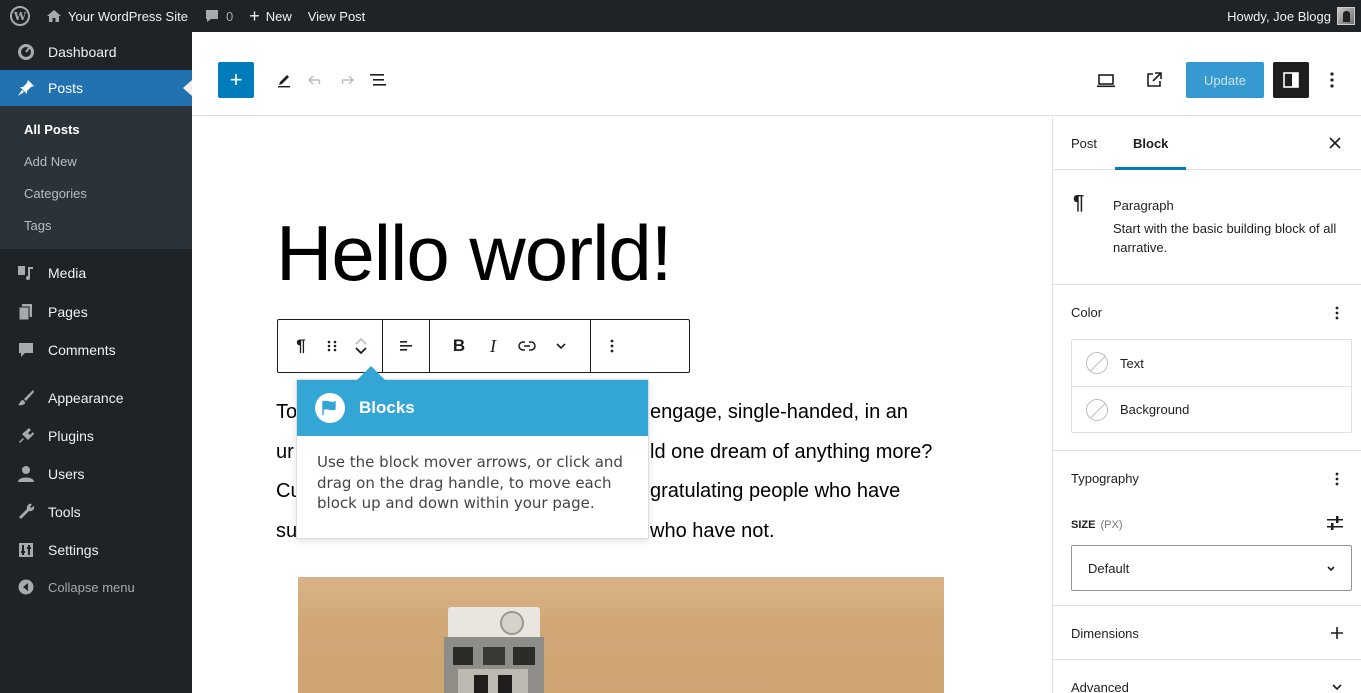 This screenshot has width=1361, height=693. What do you see at coordinates (96, 225) in the screenshot?
I see `submenu-item-tags: Tags` at bounding box center [96, 225].